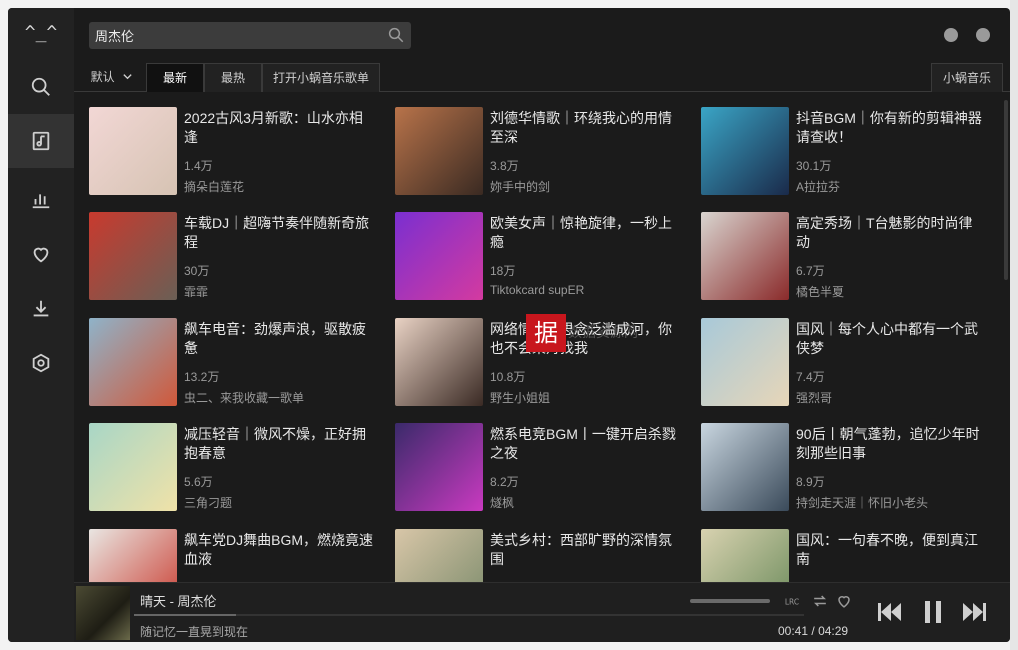  I want to click on playlist-title: 飙车电音：劲爆声浪，驱散疲惫, so click(279, 339).